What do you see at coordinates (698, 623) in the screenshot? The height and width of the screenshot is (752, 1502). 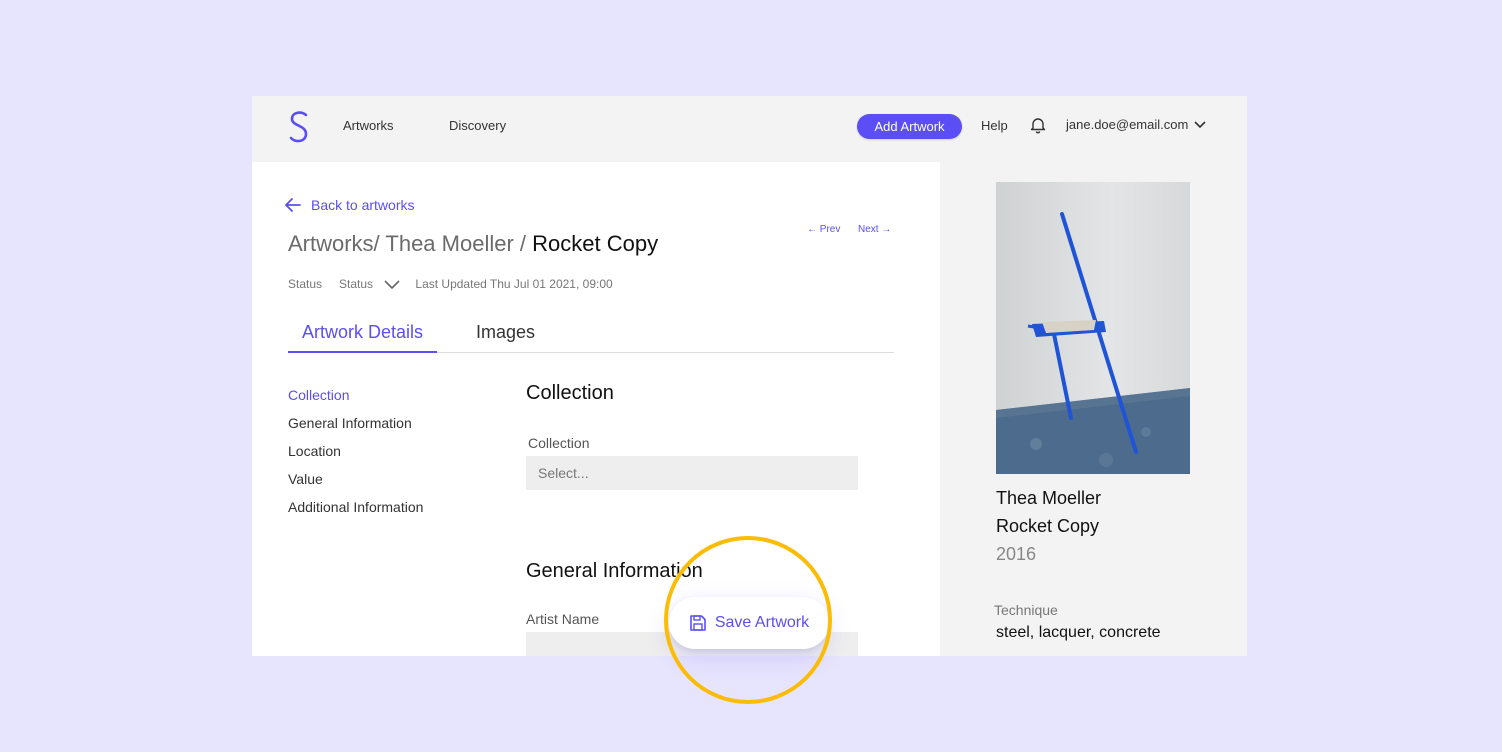 I see `save-icon` at bounding box center [698, 623].